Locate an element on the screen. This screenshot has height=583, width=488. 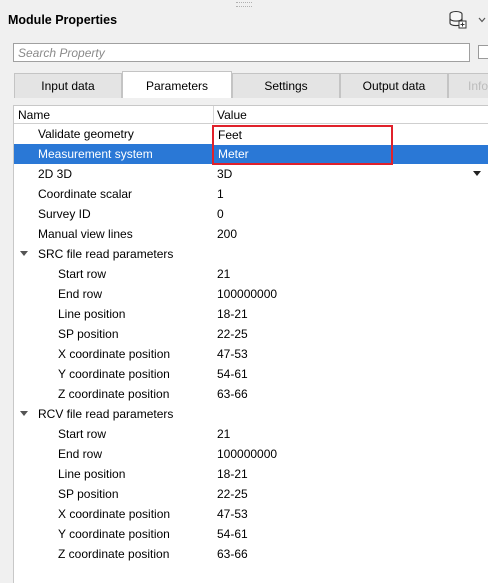
property-value: 3D is located at coordinates (224, 174).